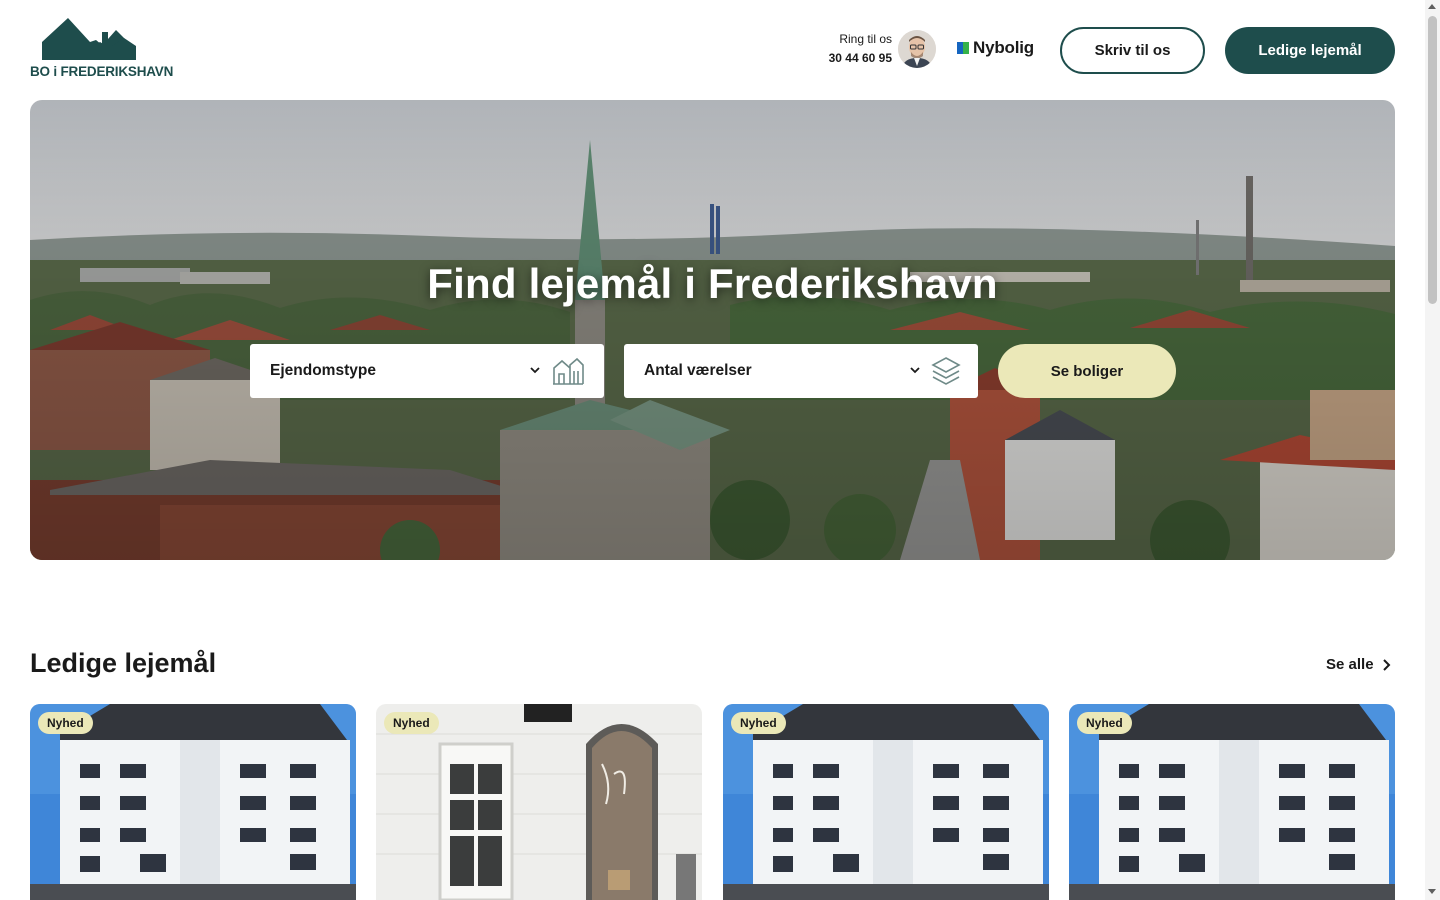  What do you see at coordinates (801, 371) in the screenshot?
I see `rooms-select: Antal værelser` at bounding box center [801, 371].